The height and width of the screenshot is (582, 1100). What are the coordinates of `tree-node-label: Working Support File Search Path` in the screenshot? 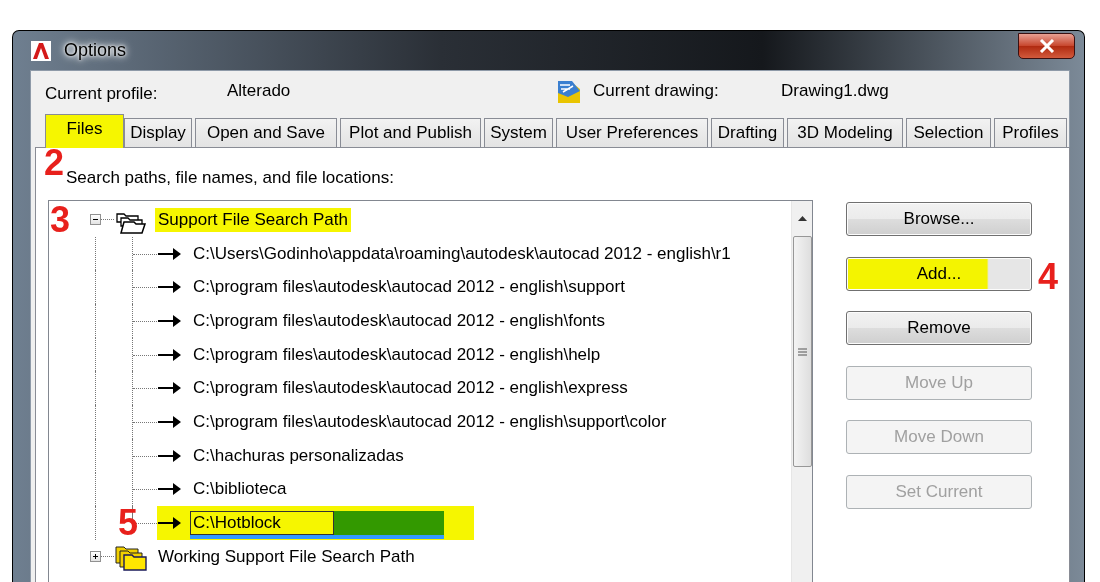 It's located at (286, 556).